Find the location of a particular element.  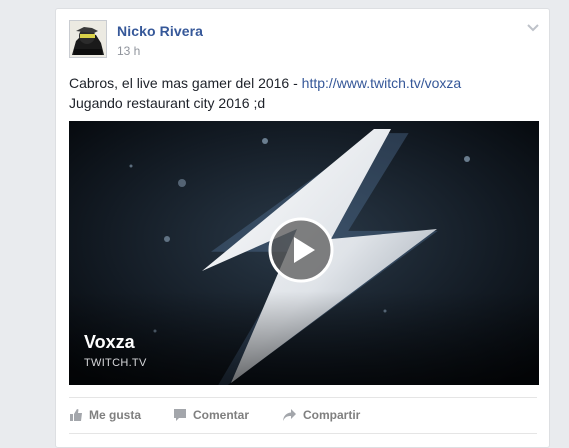

post-text-line2: Jugando restaurant city 2016 ;d is located at coordinates (167, 103).